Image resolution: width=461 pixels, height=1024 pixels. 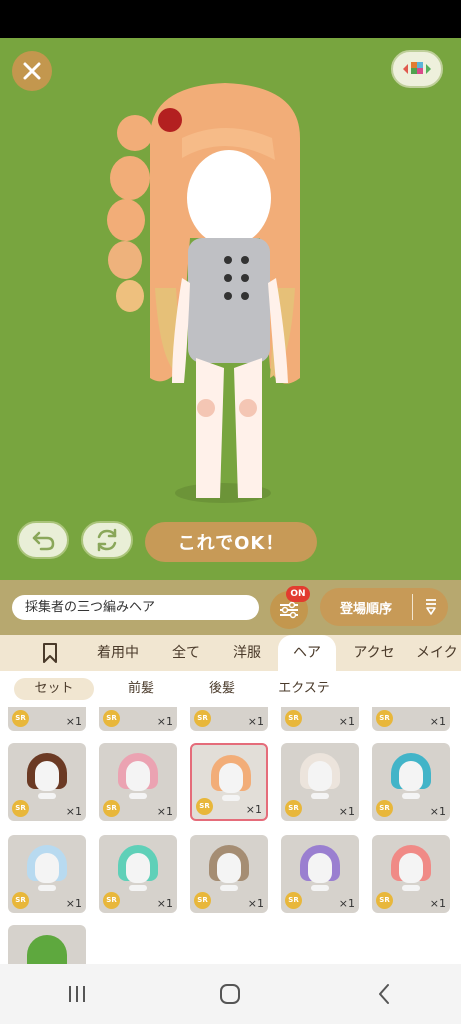 I want to click on sort-button: 登場順序, so click(x=384, y=607).